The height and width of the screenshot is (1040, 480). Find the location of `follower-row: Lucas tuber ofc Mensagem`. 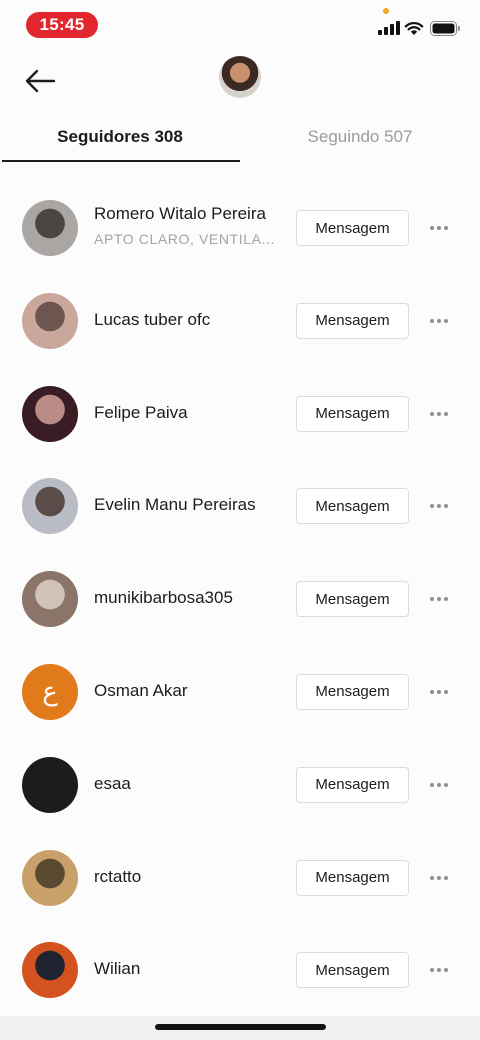

follower-row: Lucas tuber ofc Mensagem is located at coordinates (240, 321).